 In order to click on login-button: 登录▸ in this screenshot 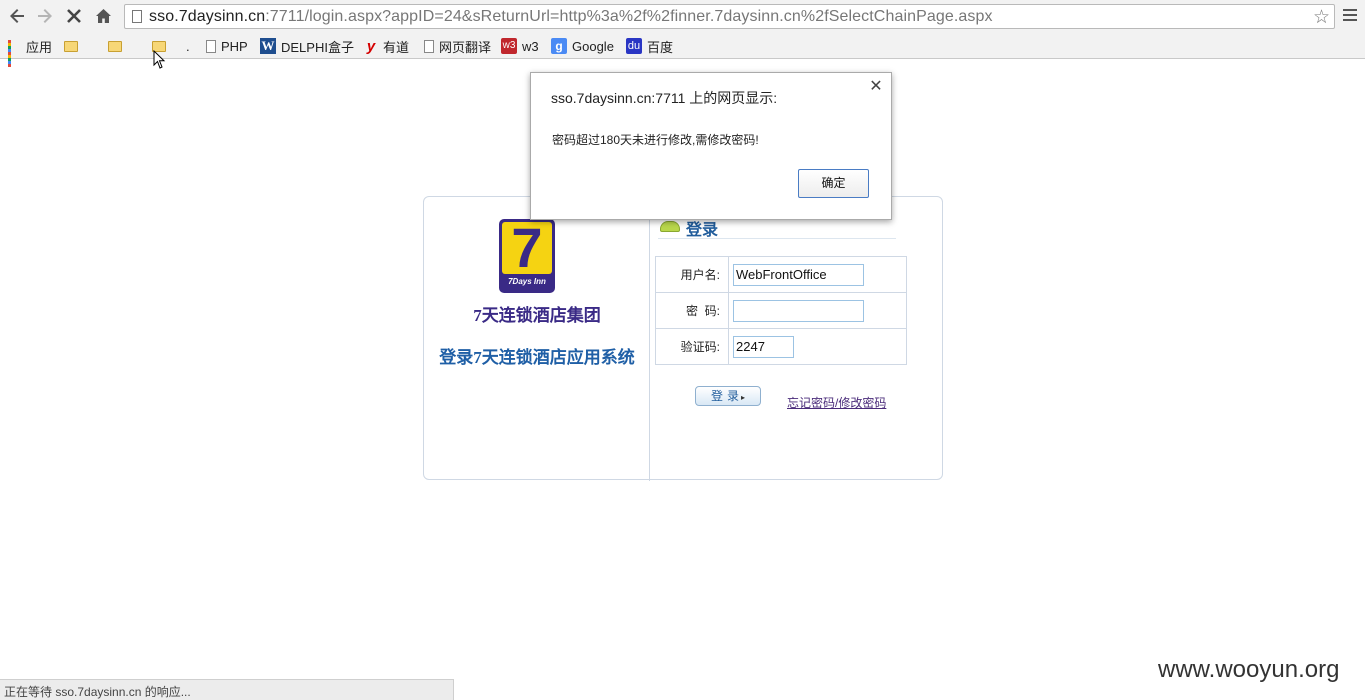, I will do `click(728, 396)`.